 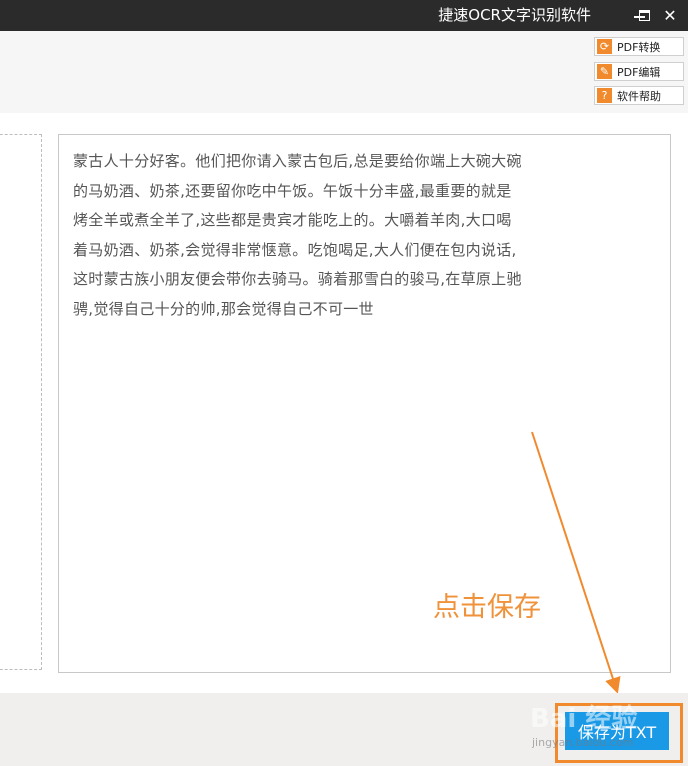 What do you see at coordinates (617, 731) in the screenshot?
I see `save-txt-button: 保存为TXT` at bounding box center [617, 731].